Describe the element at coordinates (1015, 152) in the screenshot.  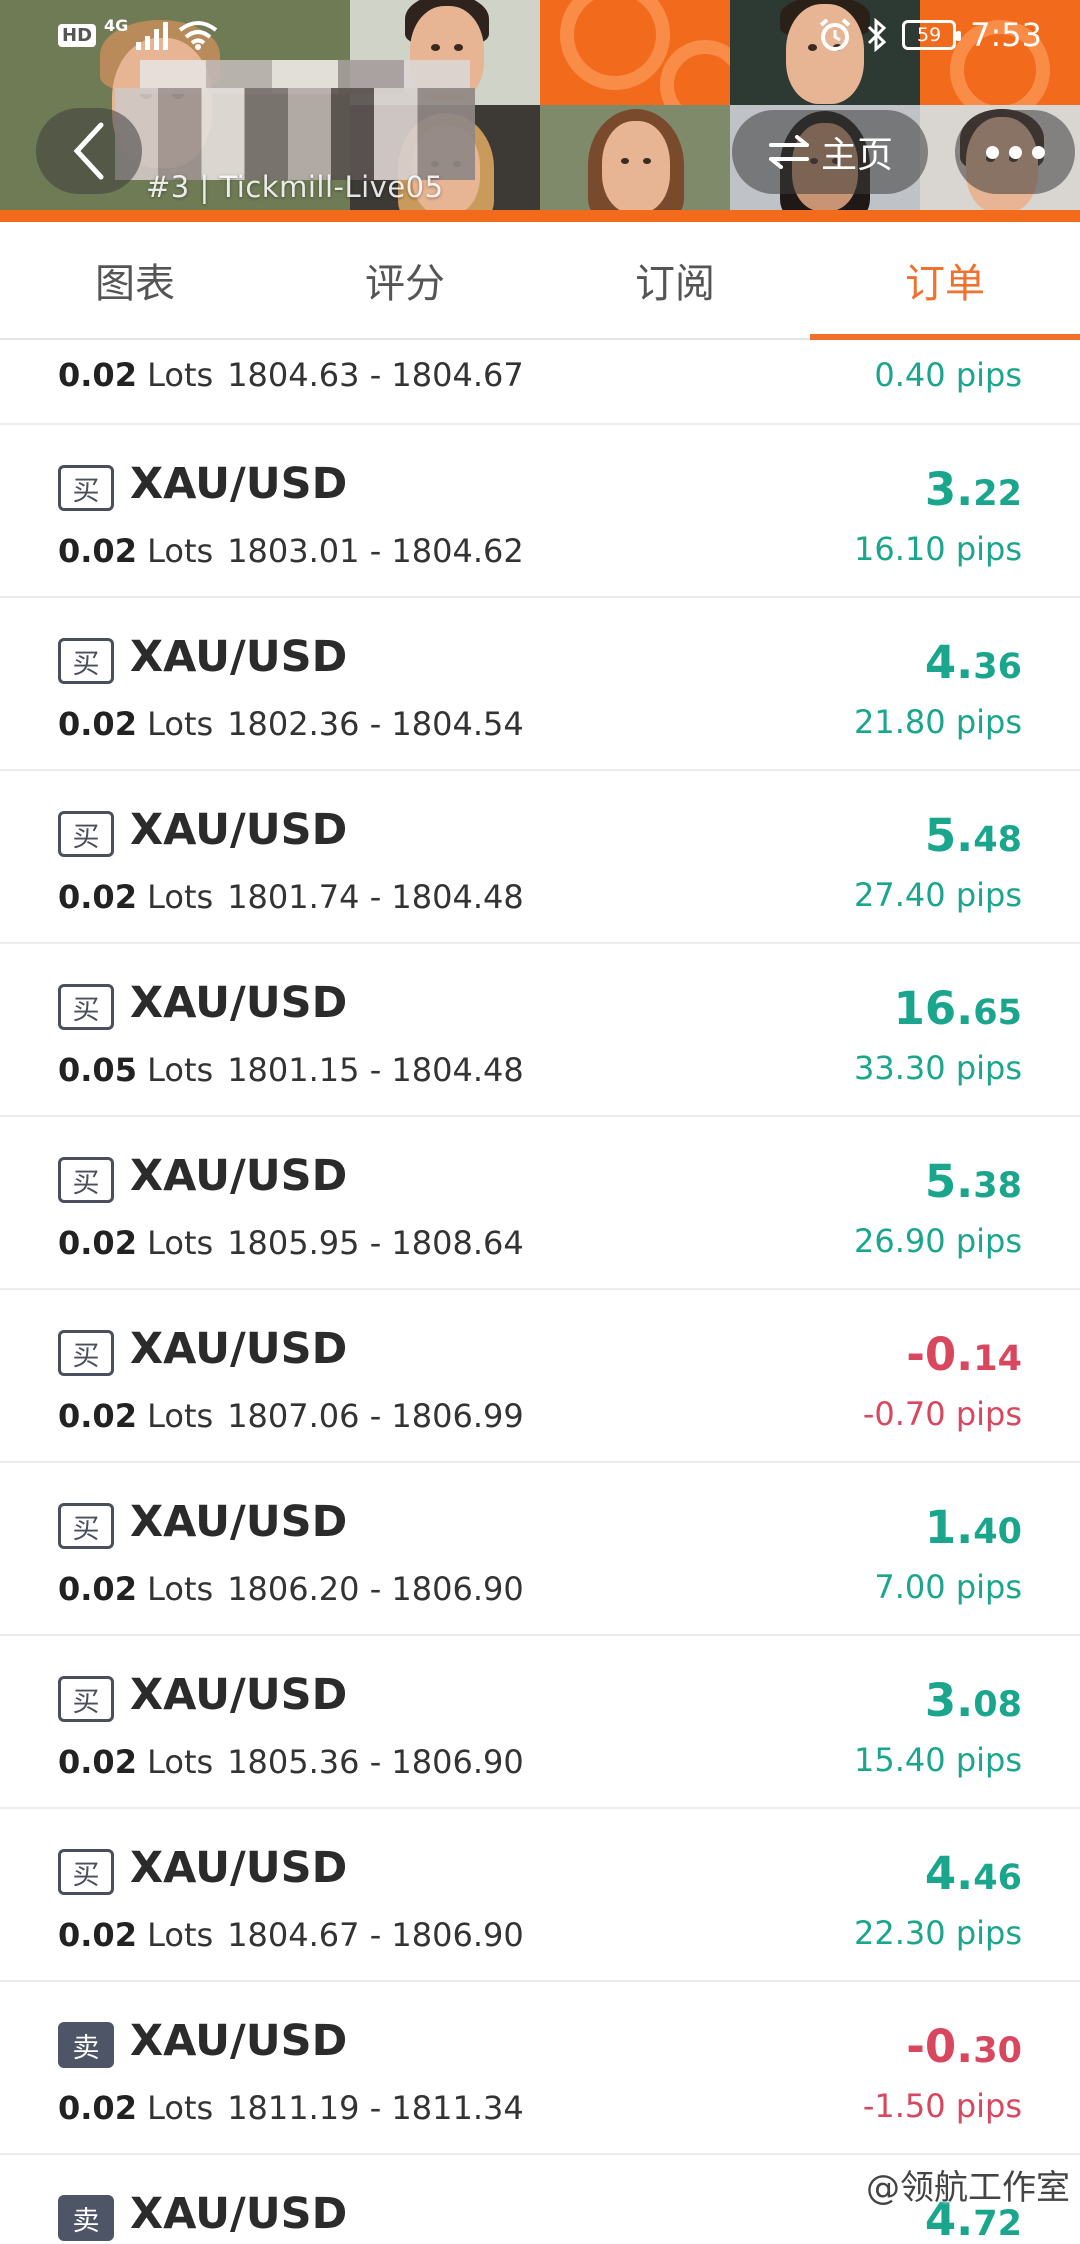
I see `more-options-button` at that location.